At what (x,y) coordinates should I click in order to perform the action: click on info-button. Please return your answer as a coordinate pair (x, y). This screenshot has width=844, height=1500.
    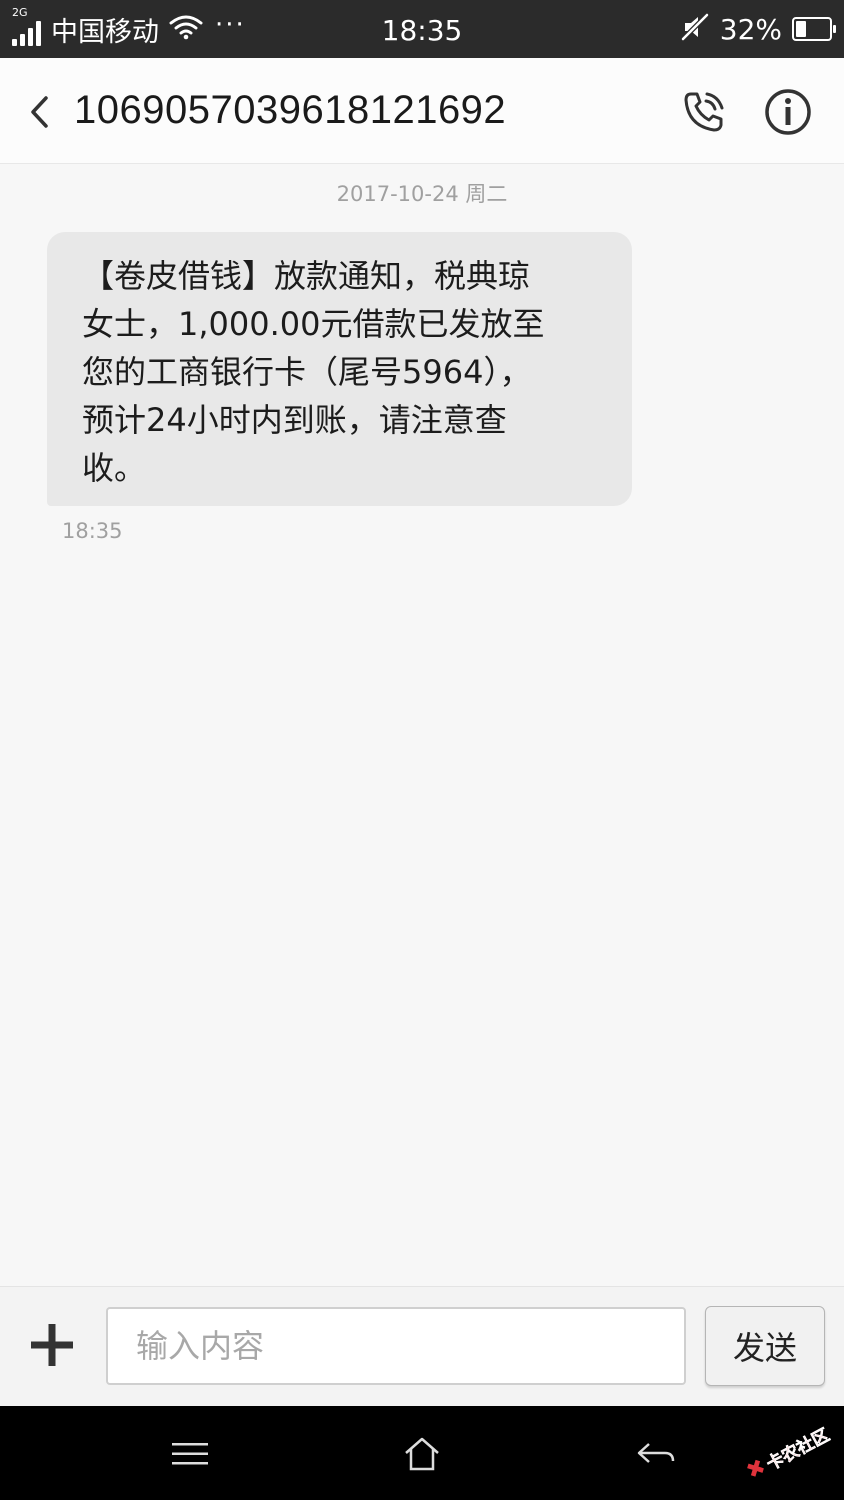
    Looking at the image, I should click on (788, 112).